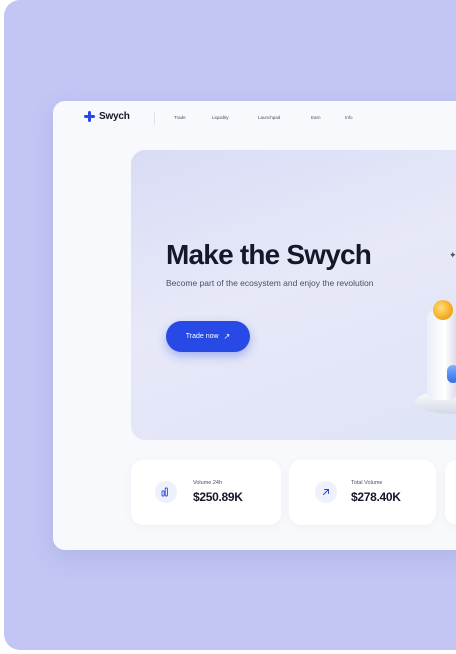 This screenshot has width=456, height=654. I want to click on hero-title: Make the Swych, so click(269, 254).